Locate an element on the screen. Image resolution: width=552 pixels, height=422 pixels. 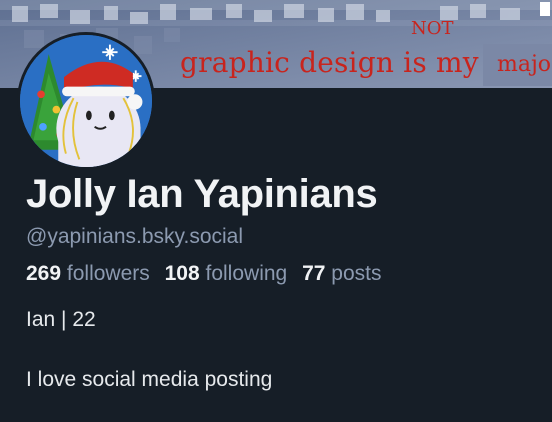
posts-label: posts is located at coordinates (356, 273).